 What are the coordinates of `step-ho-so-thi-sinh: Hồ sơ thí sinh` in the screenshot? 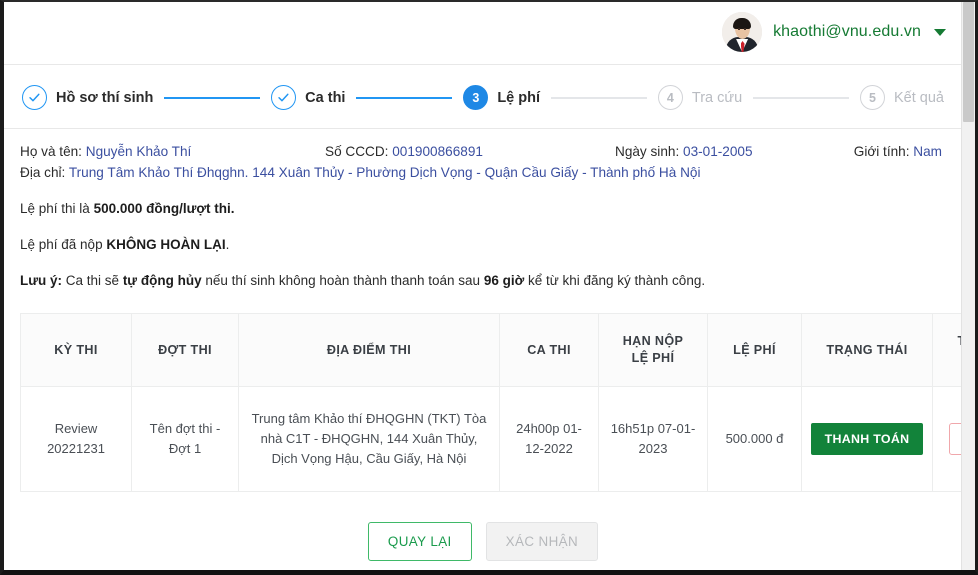 It's located at (87, 97).